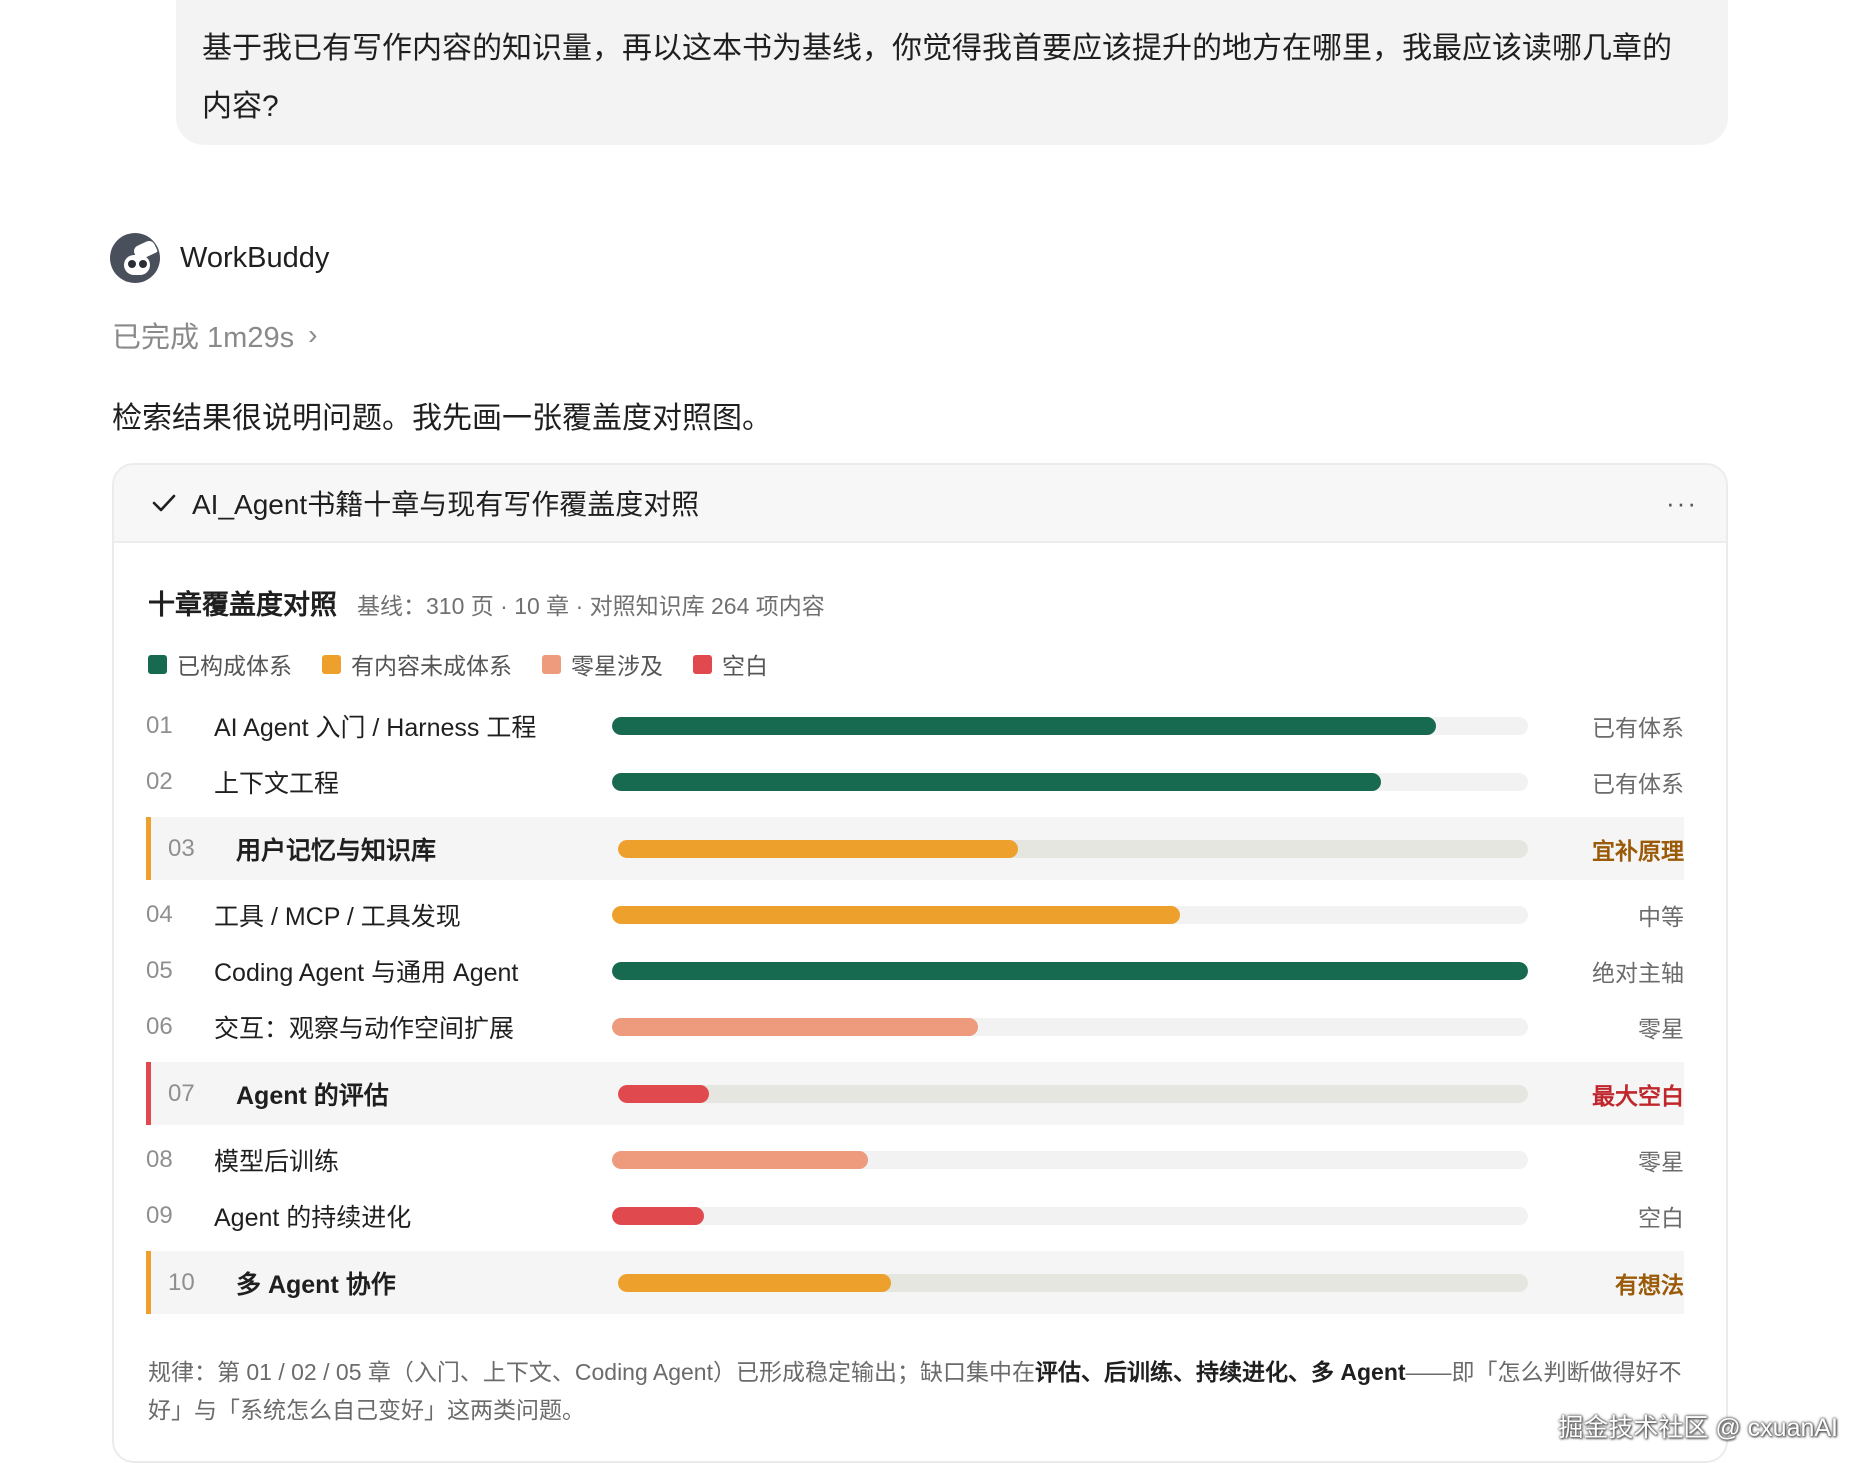  Describe the element at coordinates (1649, 1284) in the screenshot. I see `coverage-tag: 有想法` at that location.